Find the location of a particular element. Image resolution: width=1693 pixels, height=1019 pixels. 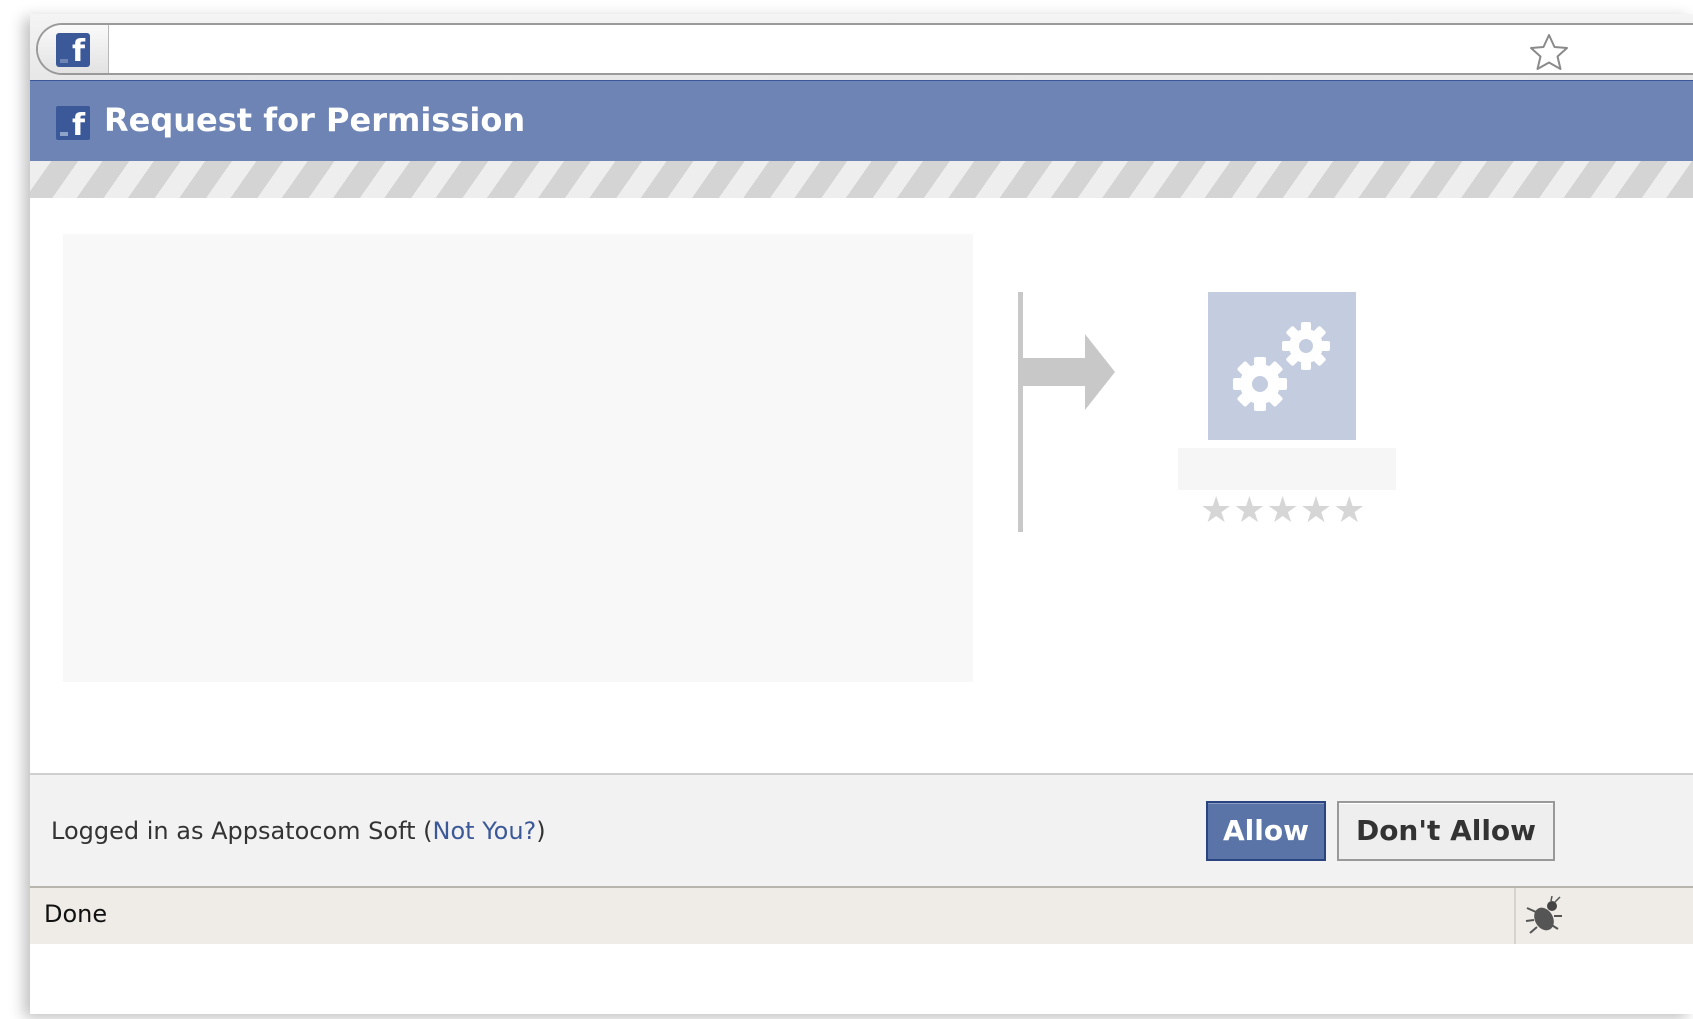

header-logo-letter: f is located at coordinates (78, 125).